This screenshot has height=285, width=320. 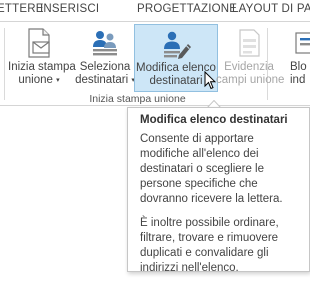 I want to click on address-block-label-2: ind, so click(x=298, y=80).